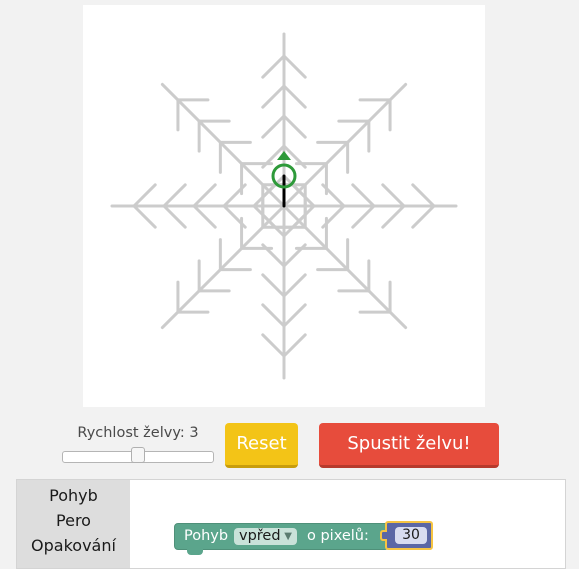  Describe the element at coordinates (138, 433) in the screenshot. I see `speed-label: Rychlost želvy: 3` at that location.